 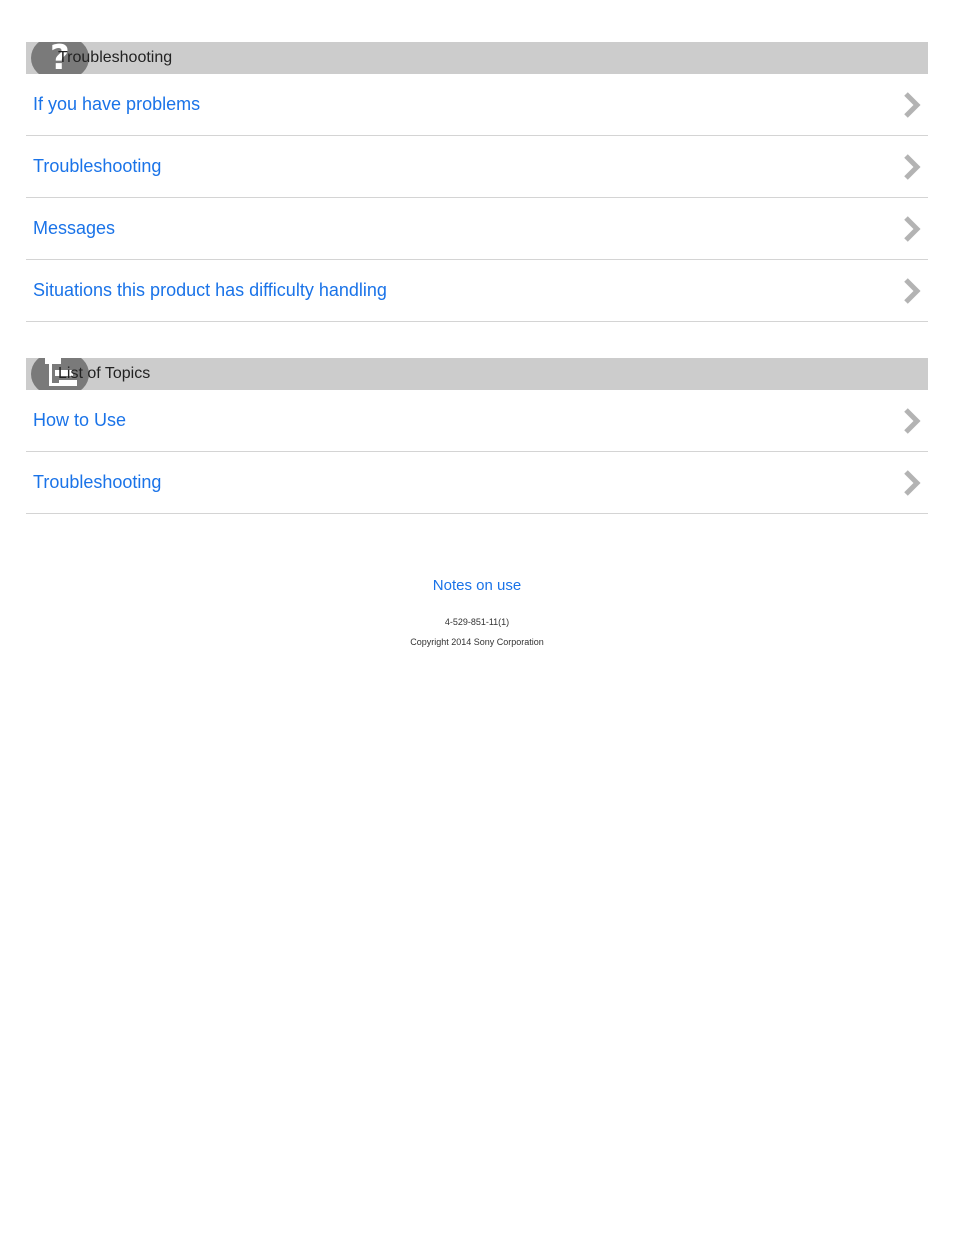 What do you see at coordinates (104, 373) in the screenshot?
I see `section-title: List of Topics` at bounding box center [104, 373].